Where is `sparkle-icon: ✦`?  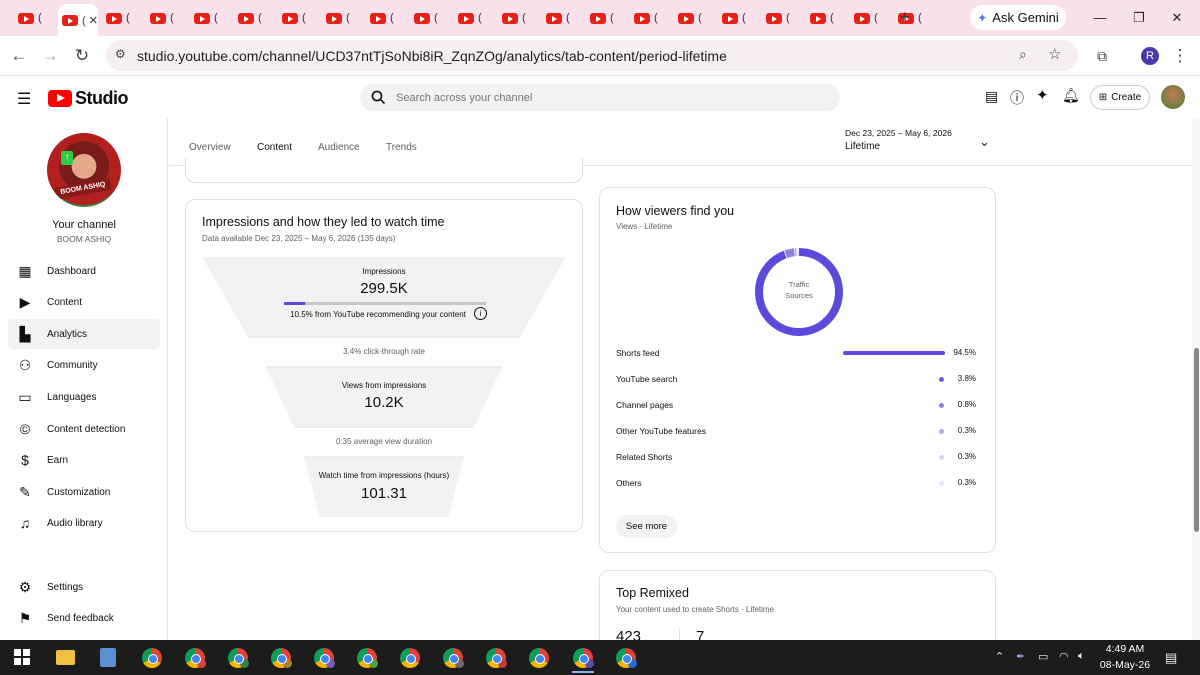
sparkle-icon: ✦ is located at coordinates (1042, 95).